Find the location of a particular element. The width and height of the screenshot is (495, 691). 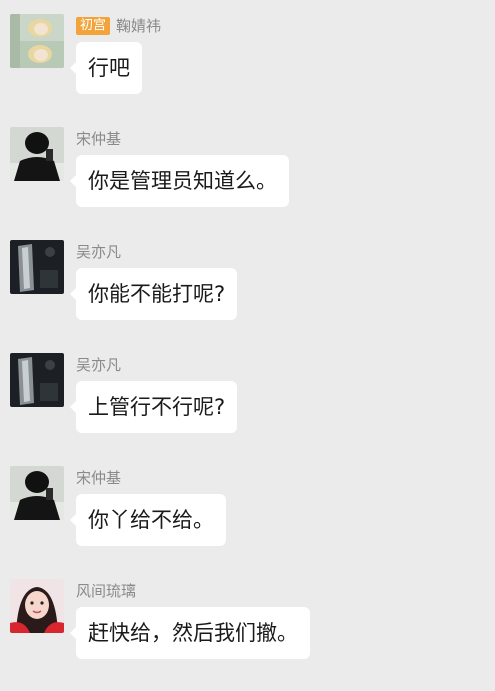

message-bubble: 上管行不行呢? is located at coordinates (153, 407).